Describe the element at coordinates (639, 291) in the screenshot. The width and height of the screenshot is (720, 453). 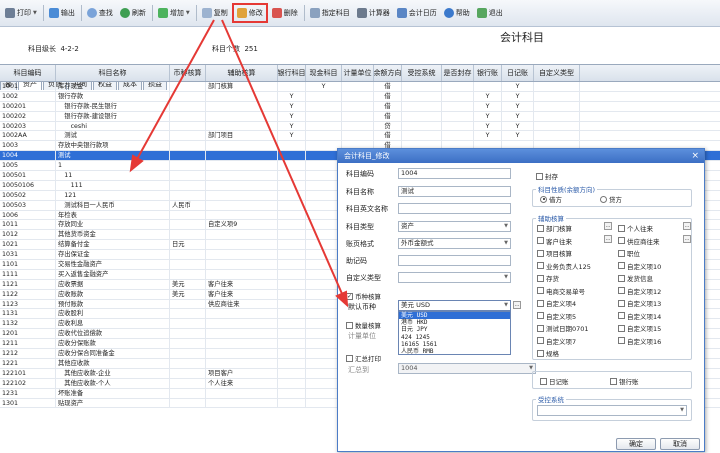
I see `aux-checkbox: 自定义项12` at that location.